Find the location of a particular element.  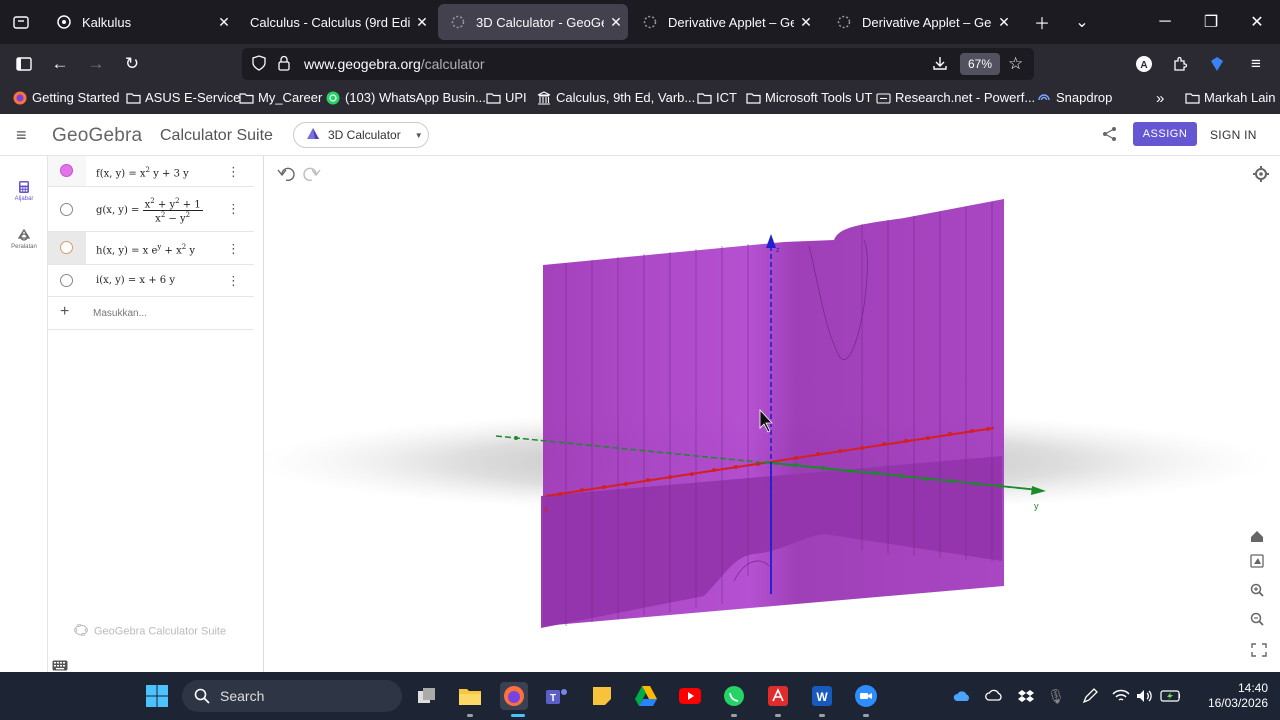

account-avatar-icon: A is located at coordinates (1144, 64).